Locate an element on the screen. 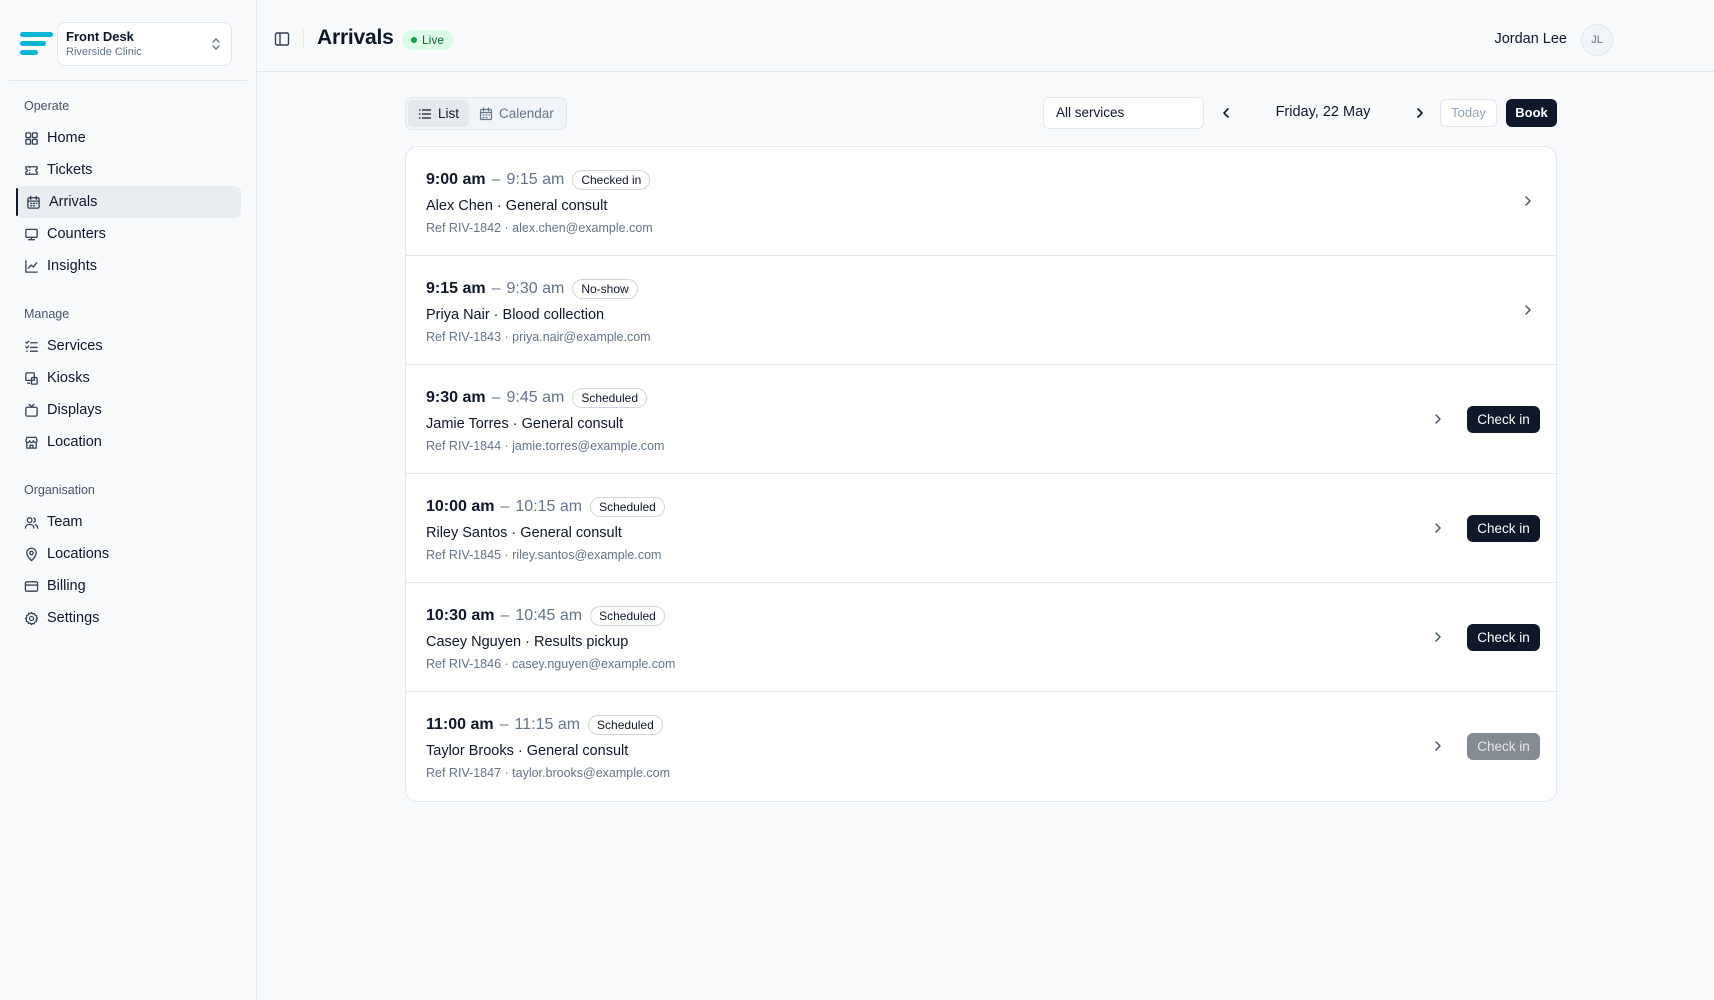  nav-section-manage: Manage Services Kiosks Displays Location is located at coordinates (128, 381).